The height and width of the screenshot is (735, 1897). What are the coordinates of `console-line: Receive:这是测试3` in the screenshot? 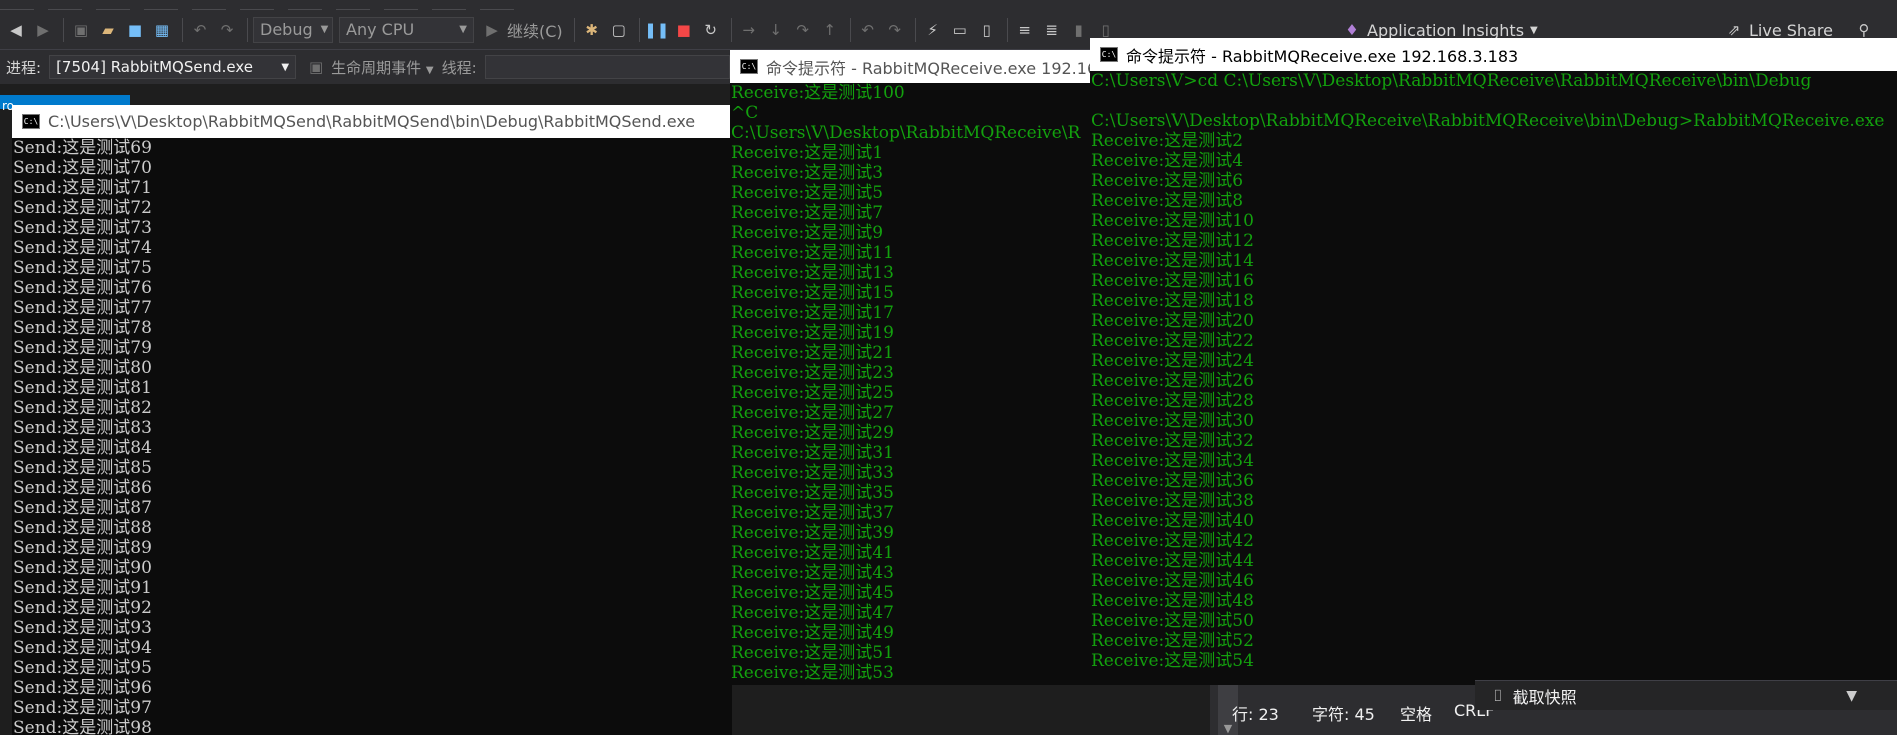 It's located at (807, 173).